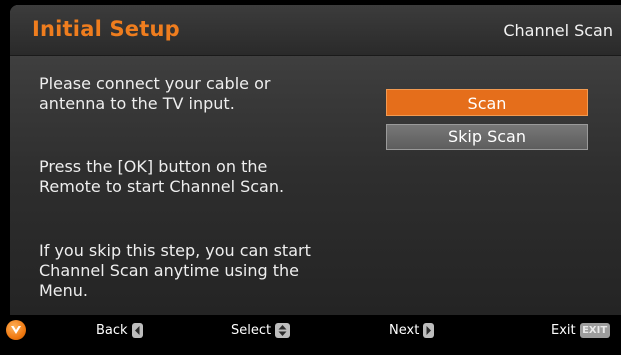  Describe the element at coordinates (137, 330) in the screenshot. I see `arrow-left-key-icon` at that location.